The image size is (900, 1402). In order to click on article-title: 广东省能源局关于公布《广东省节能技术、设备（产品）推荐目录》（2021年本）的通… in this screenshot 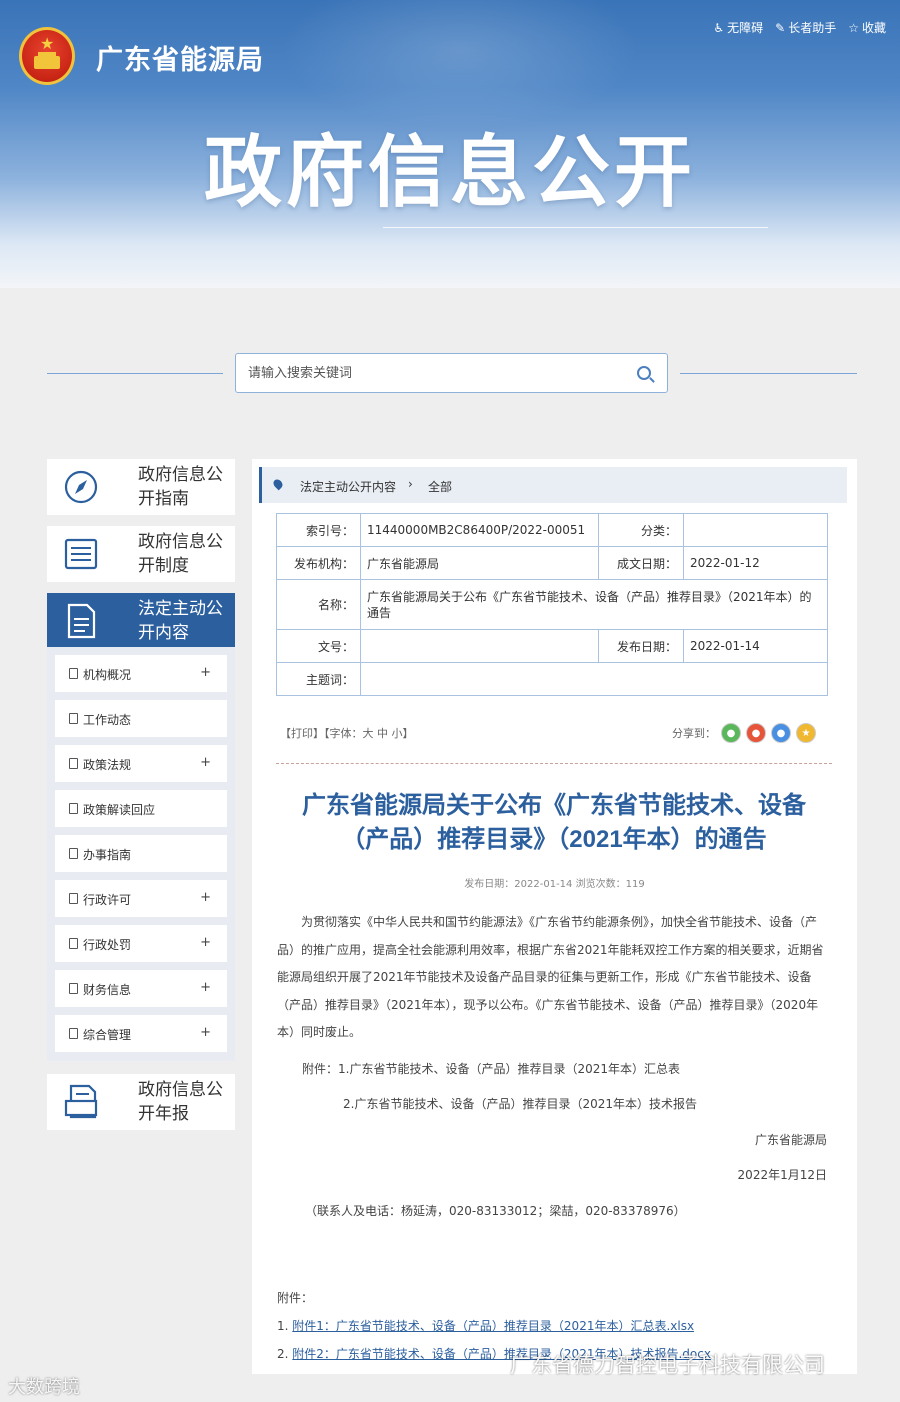, I will do `click(554, 822)`.